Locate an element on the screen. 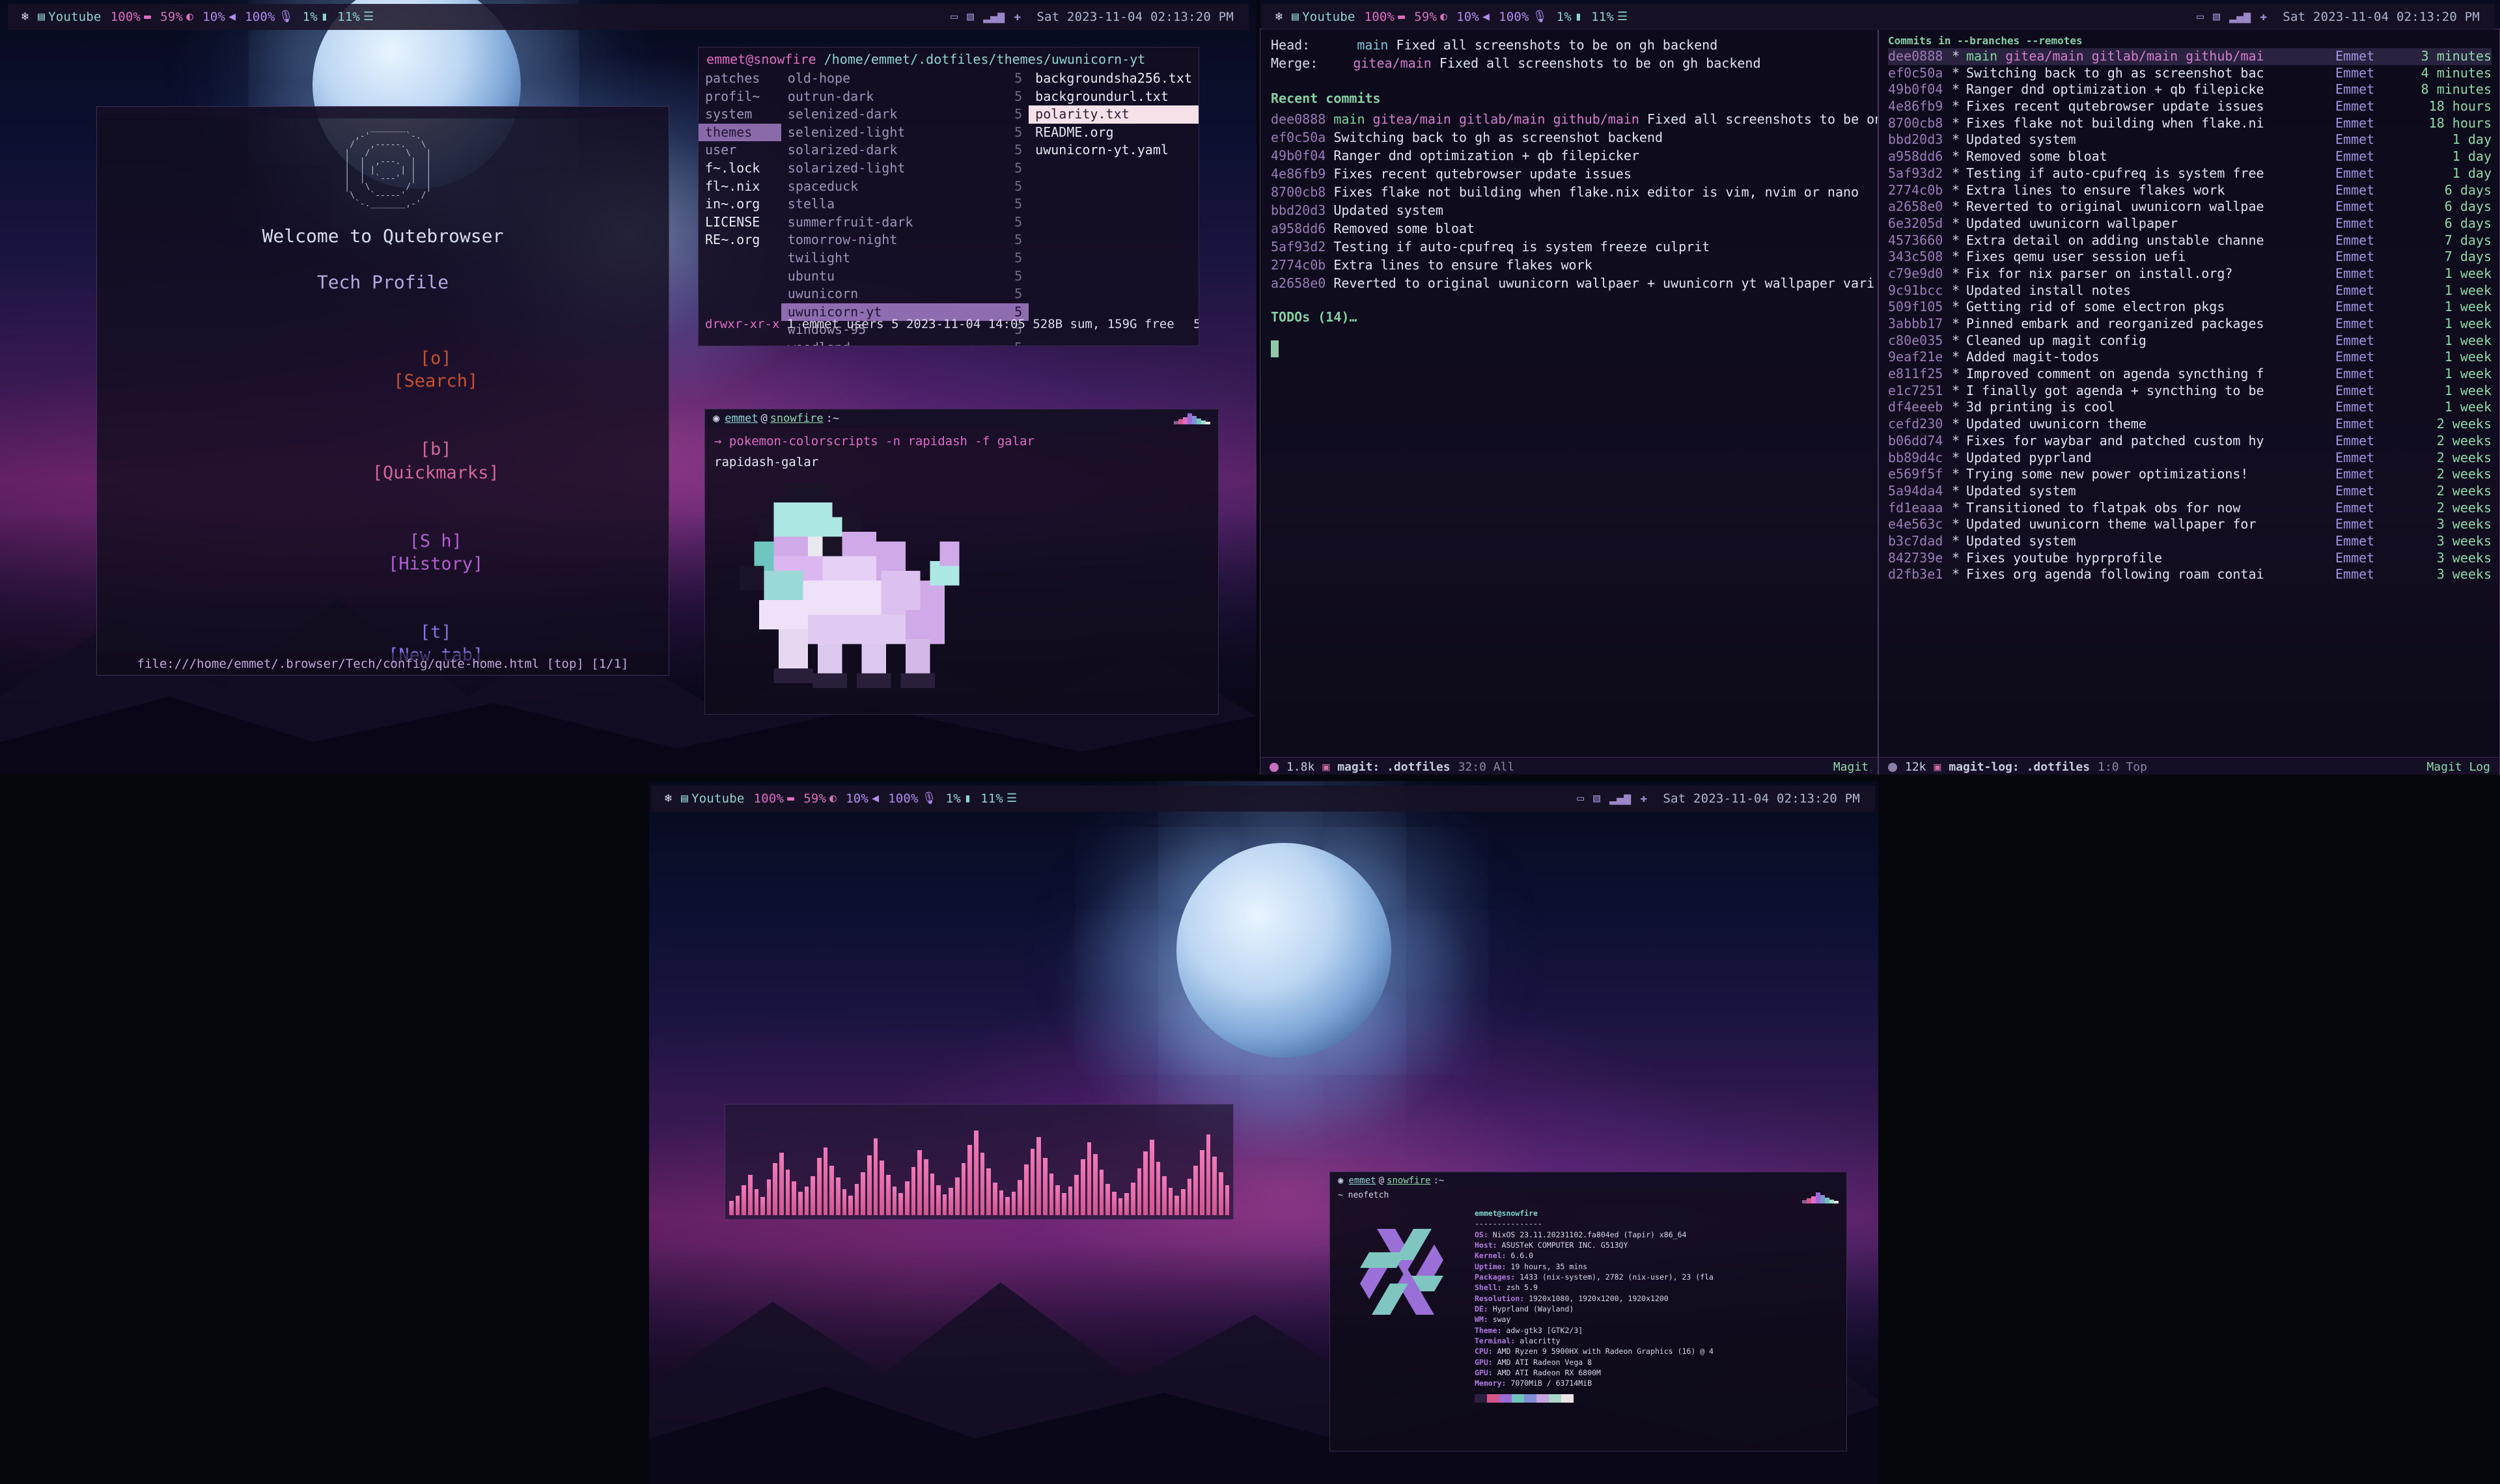  ranger-entry: fl~.nix is located at coordinates (740, 187).